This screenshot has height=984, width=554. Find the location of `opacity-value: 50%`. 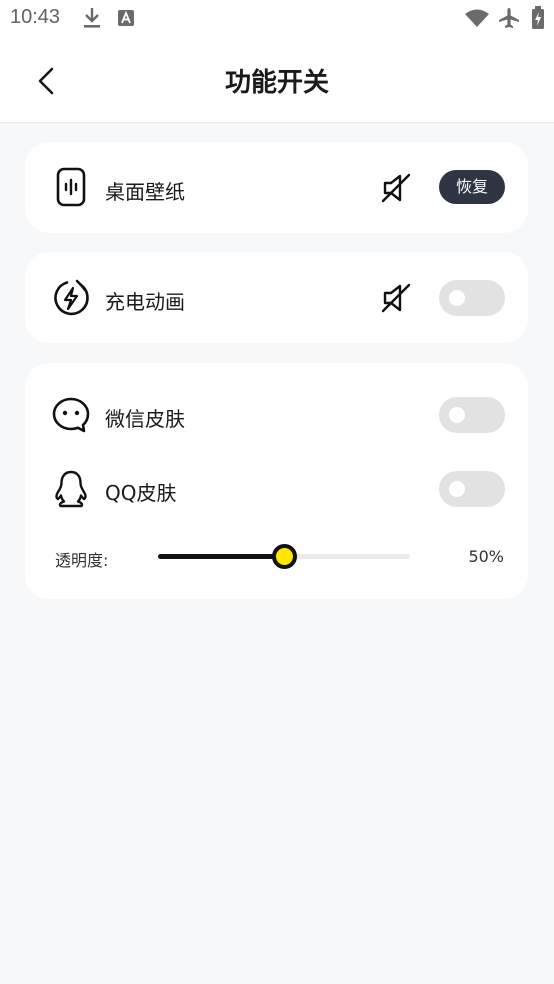

opacity-value: 50% is located at coordinates (486, 556).